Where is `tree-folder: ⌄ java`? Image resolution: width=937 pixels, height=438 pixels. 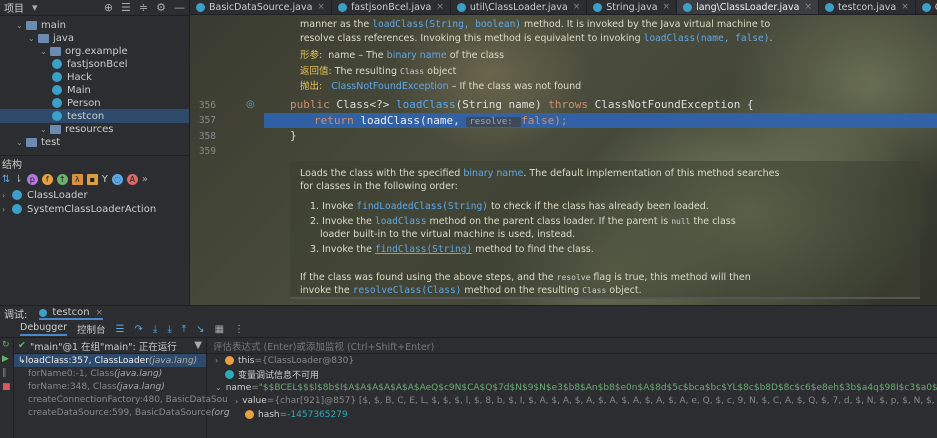
tree-folder: ⌄ java is located at coordinates (37, 38).